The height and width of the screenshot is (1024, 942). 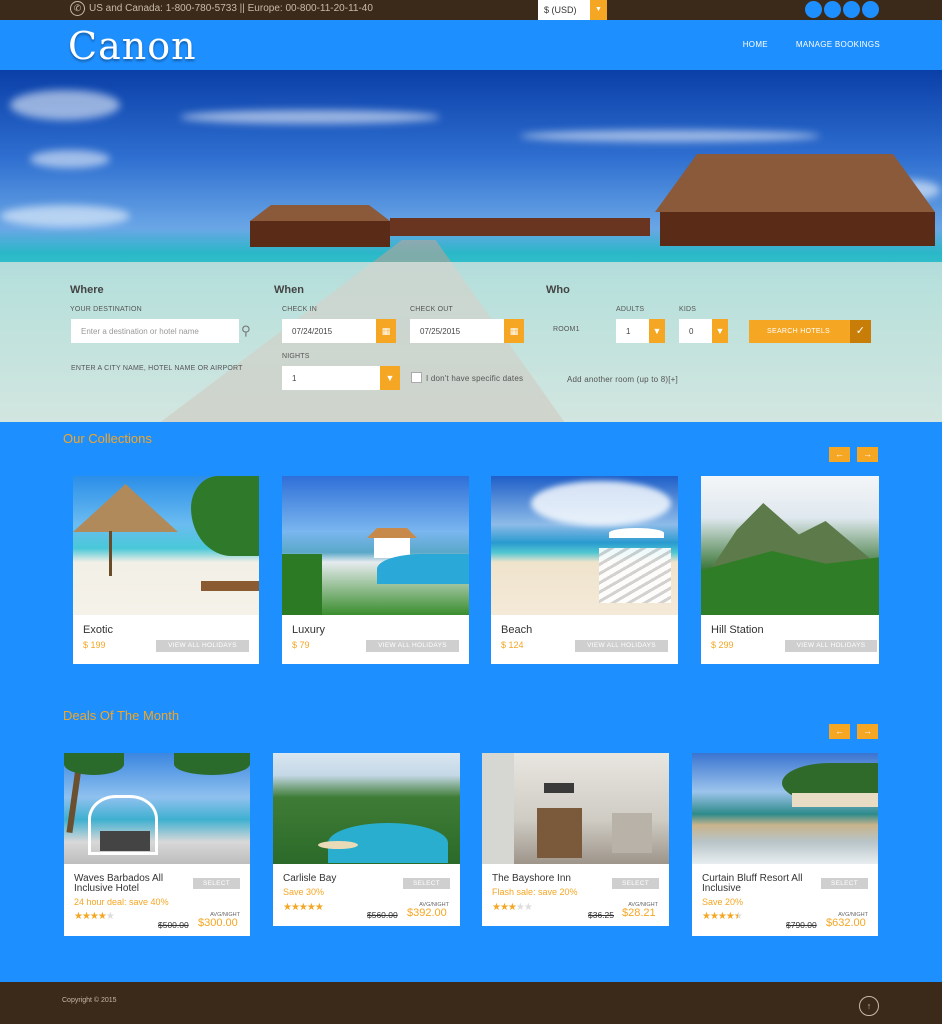 I want to click on checkin-label: CHECK IN, so click(x=300, y=309).